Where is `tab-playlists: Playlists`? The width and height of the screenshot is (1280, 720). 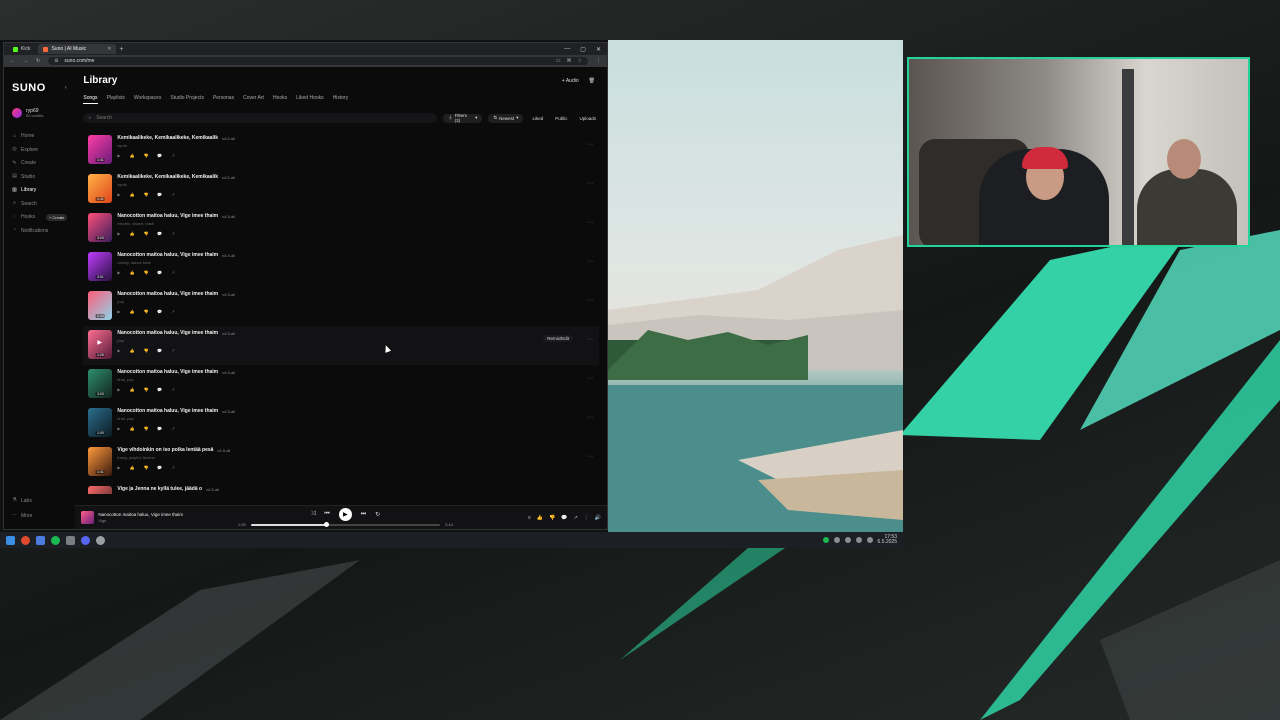 tab-playlists: Playlists is located at coordinates (116, 99).